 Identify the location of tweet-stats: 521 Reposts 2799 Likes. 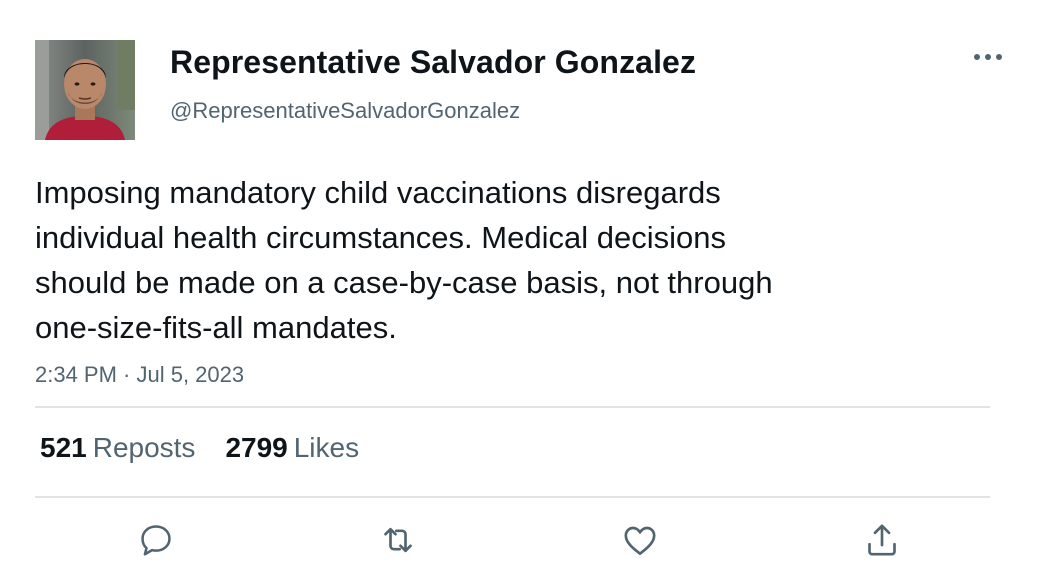
(199, 448).